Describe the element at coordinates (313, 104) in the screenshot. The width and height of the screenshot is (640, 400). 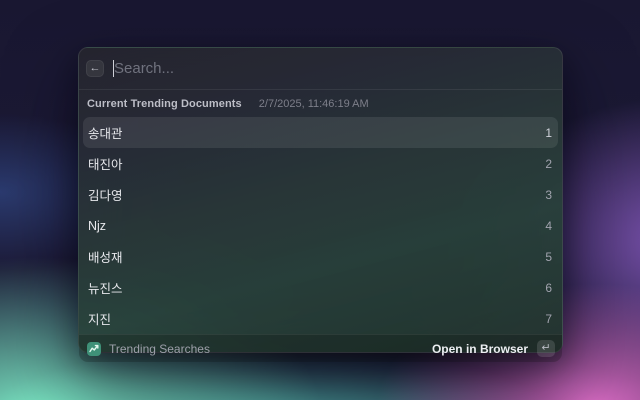
I see `section-timestamp: 2/7/2025, 11:46:19 AM` at that location.